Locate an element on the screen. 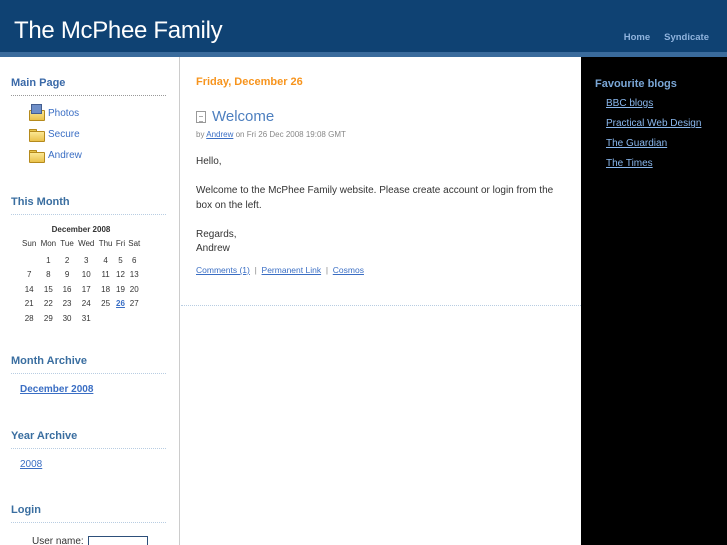 The image size is (727, 545). byline-prefix: by is located at coordinates (200, 134).